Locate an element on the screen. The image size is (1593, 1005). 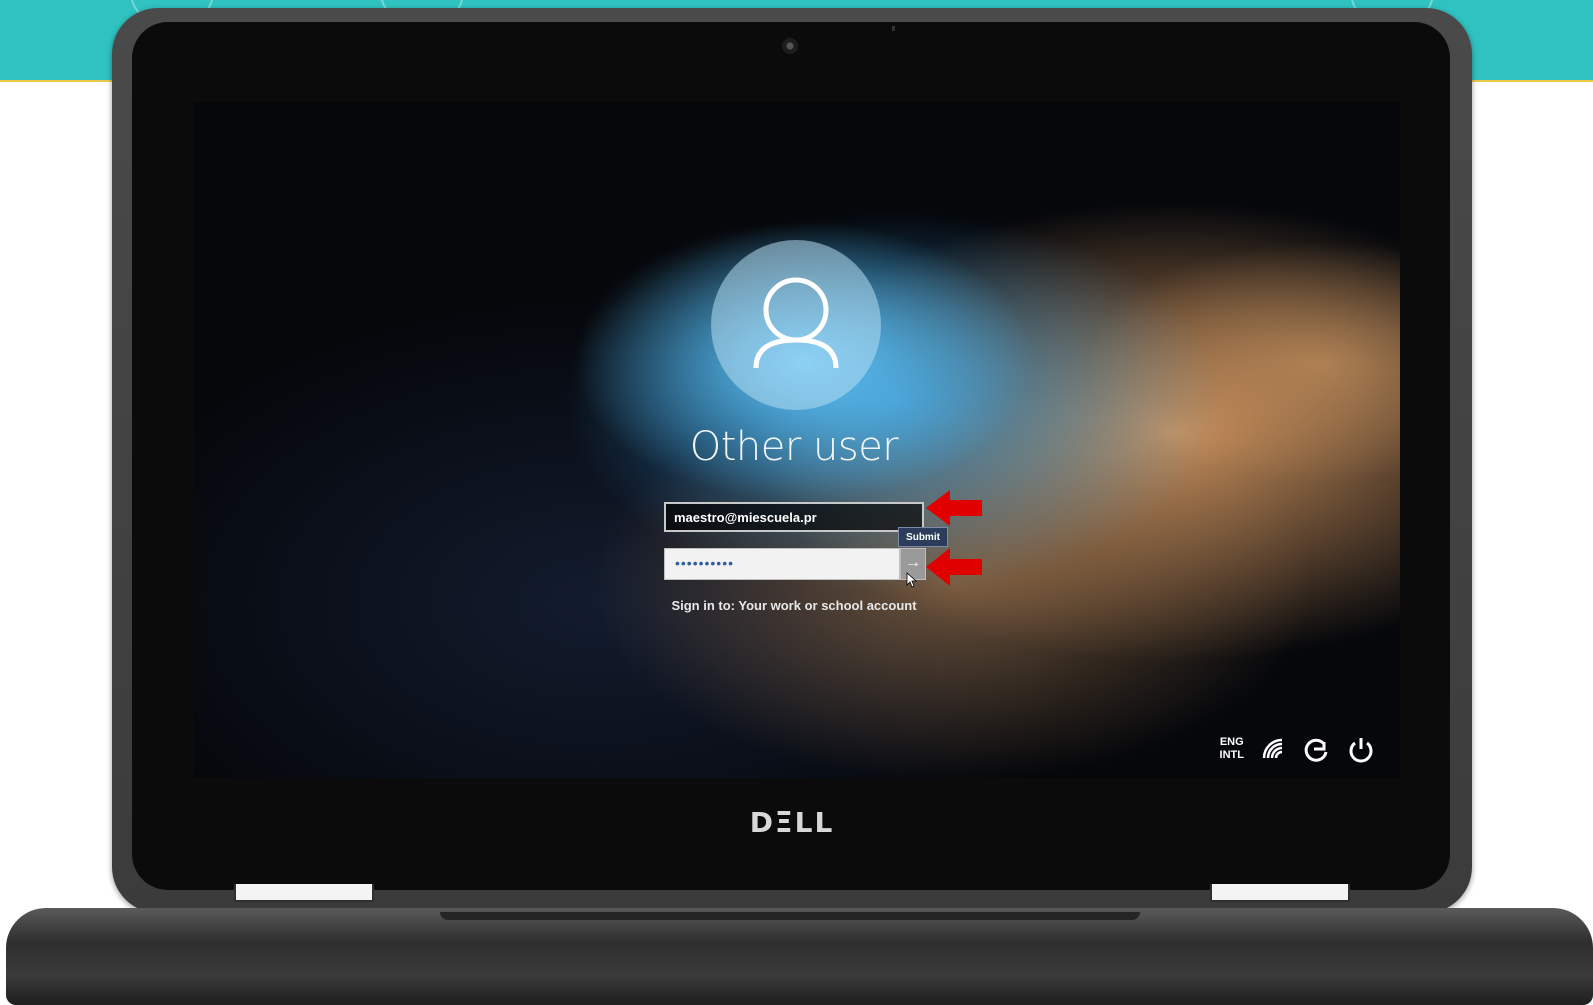
accessibility-icon is located at coordinates (1317, 749).